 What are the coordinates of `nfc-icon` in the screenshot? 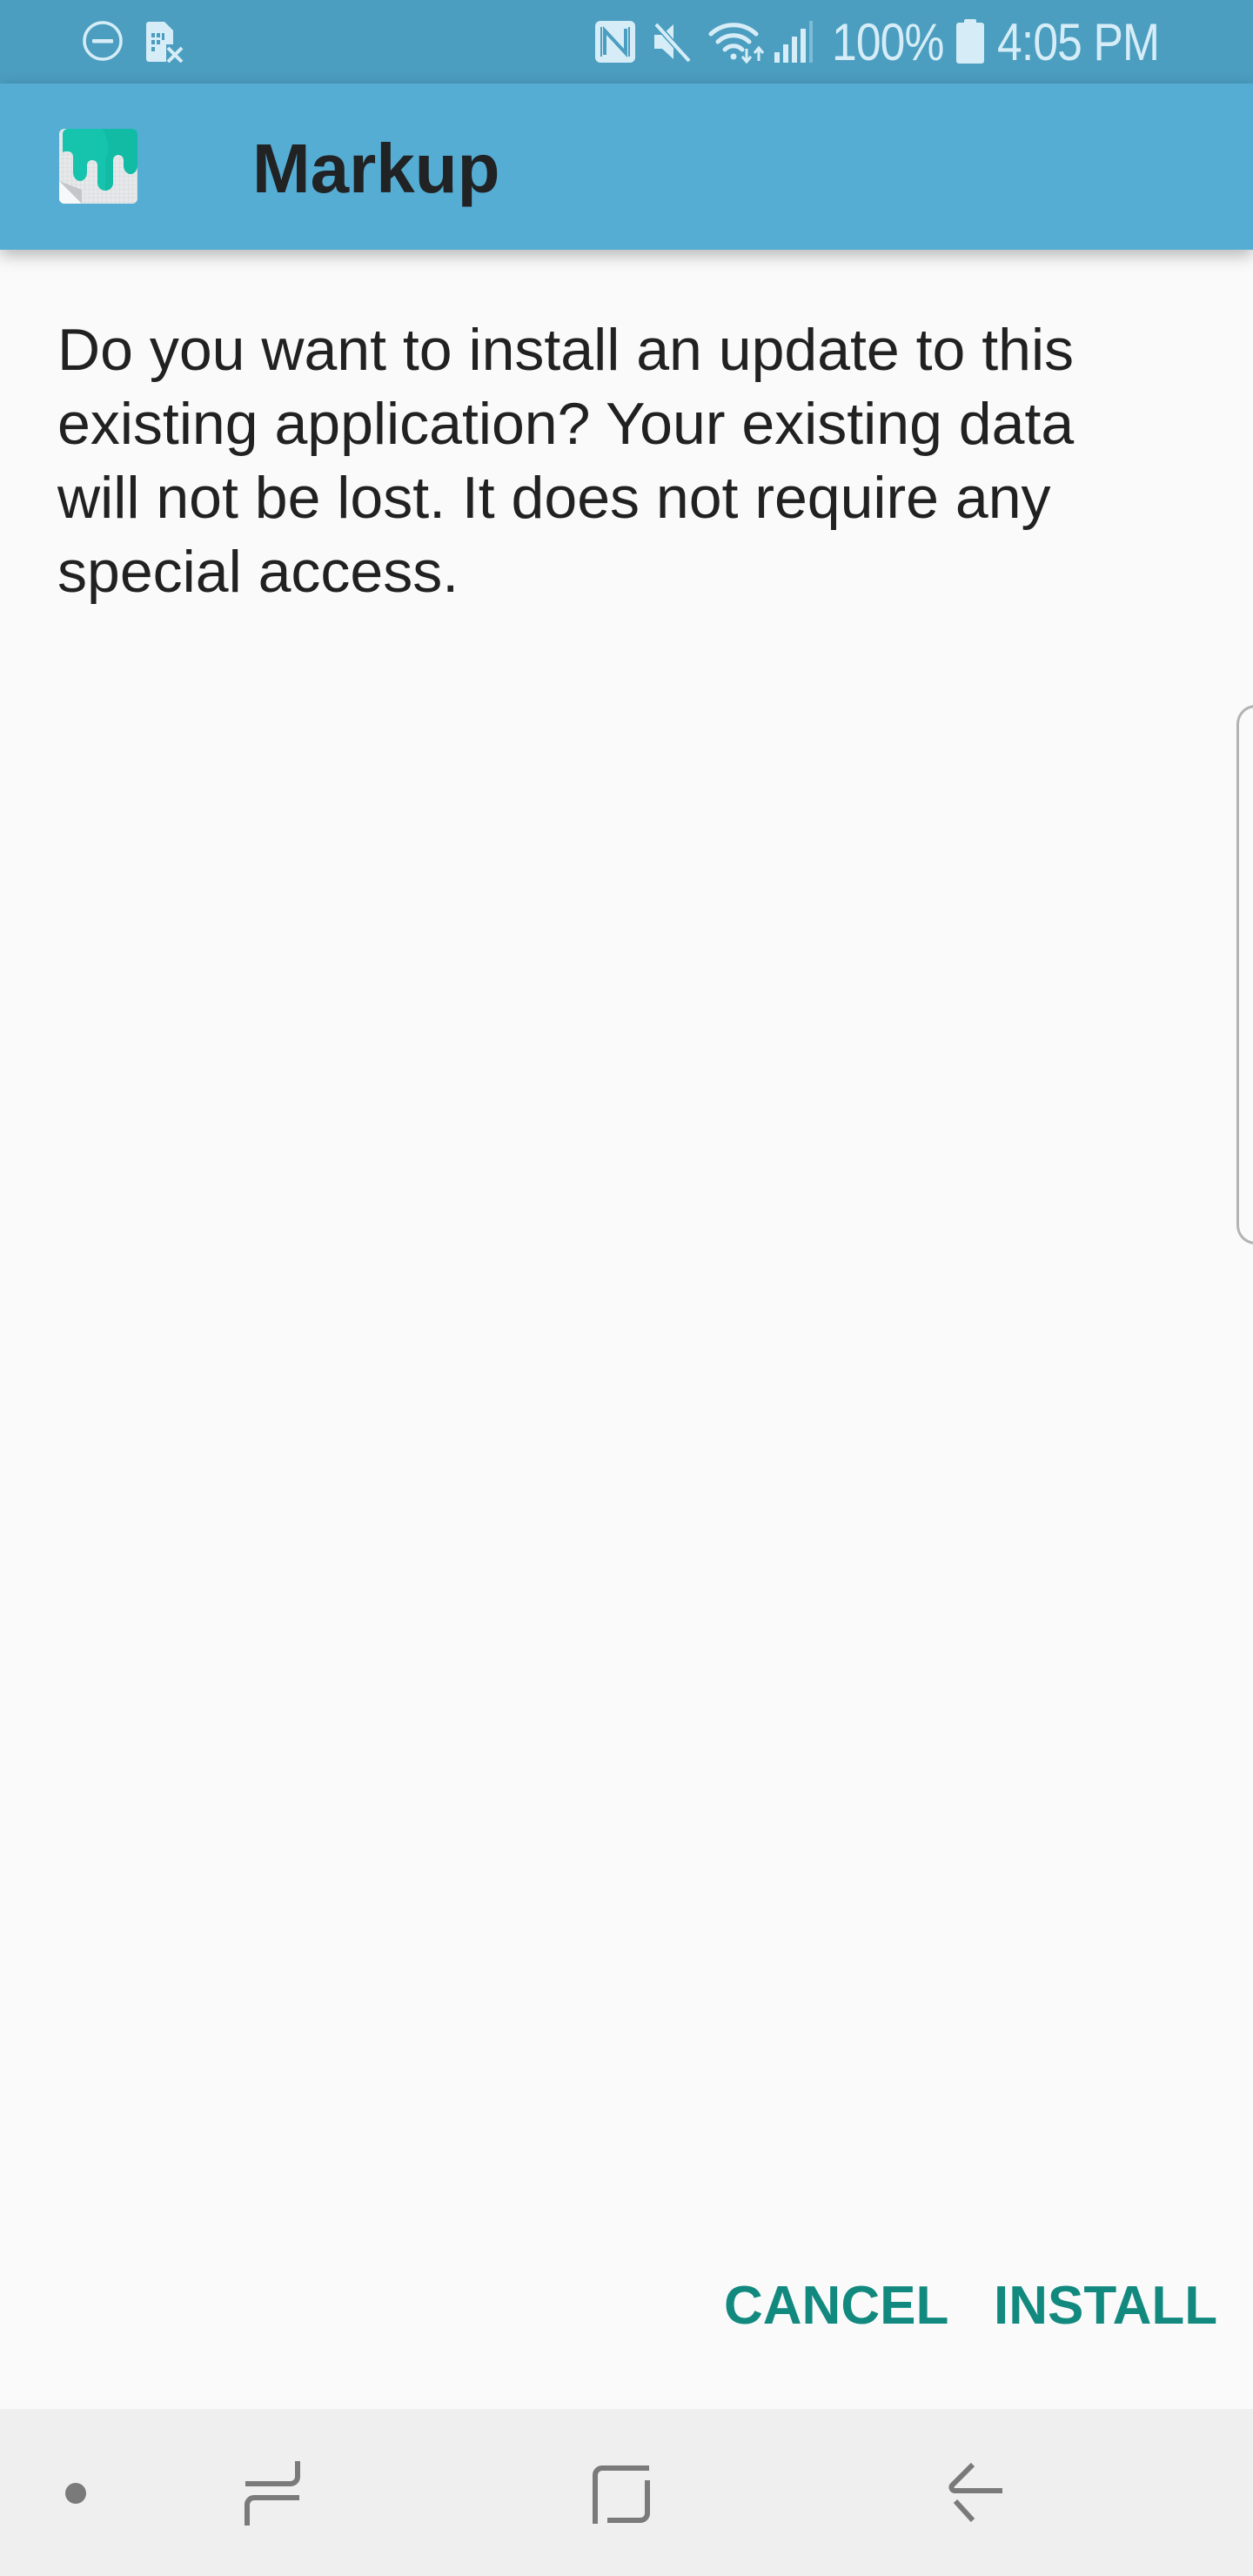 It's located at (615, 42).